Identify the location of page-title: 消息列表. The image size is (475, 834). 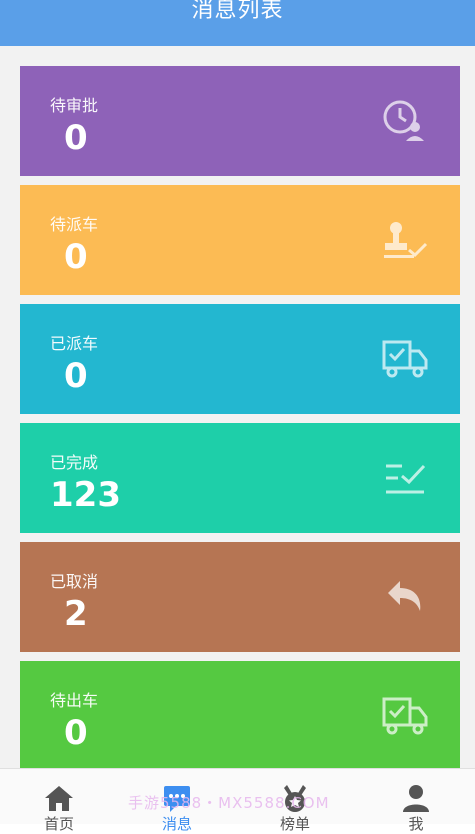
(237, 11).